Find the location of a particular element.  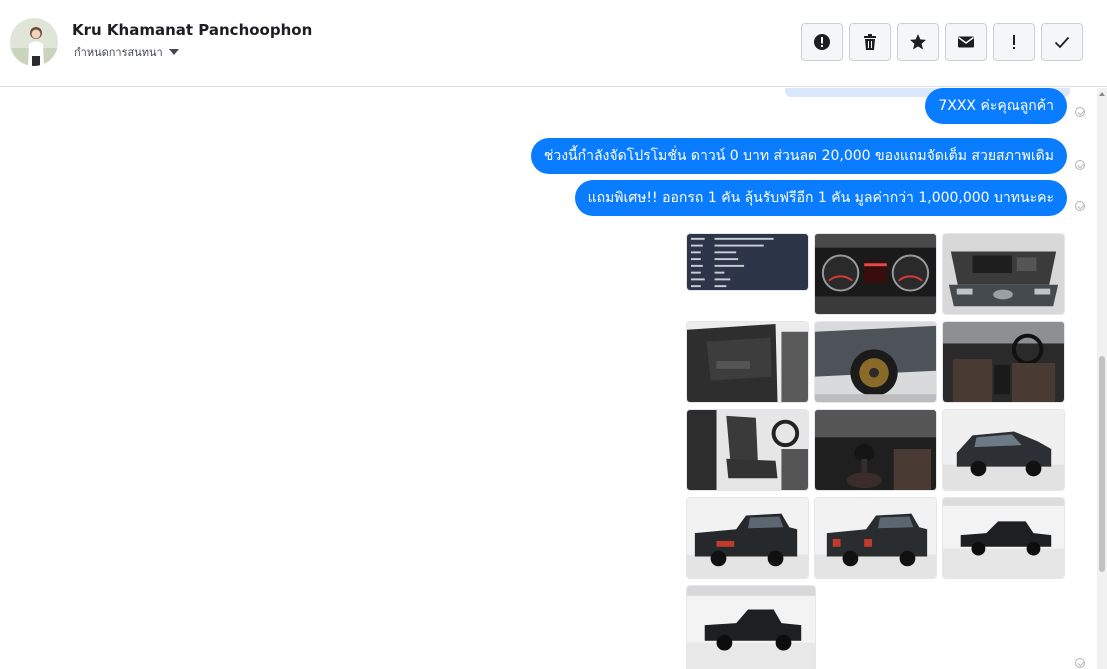

rear-view-photo is located at coordinates (875, 538).